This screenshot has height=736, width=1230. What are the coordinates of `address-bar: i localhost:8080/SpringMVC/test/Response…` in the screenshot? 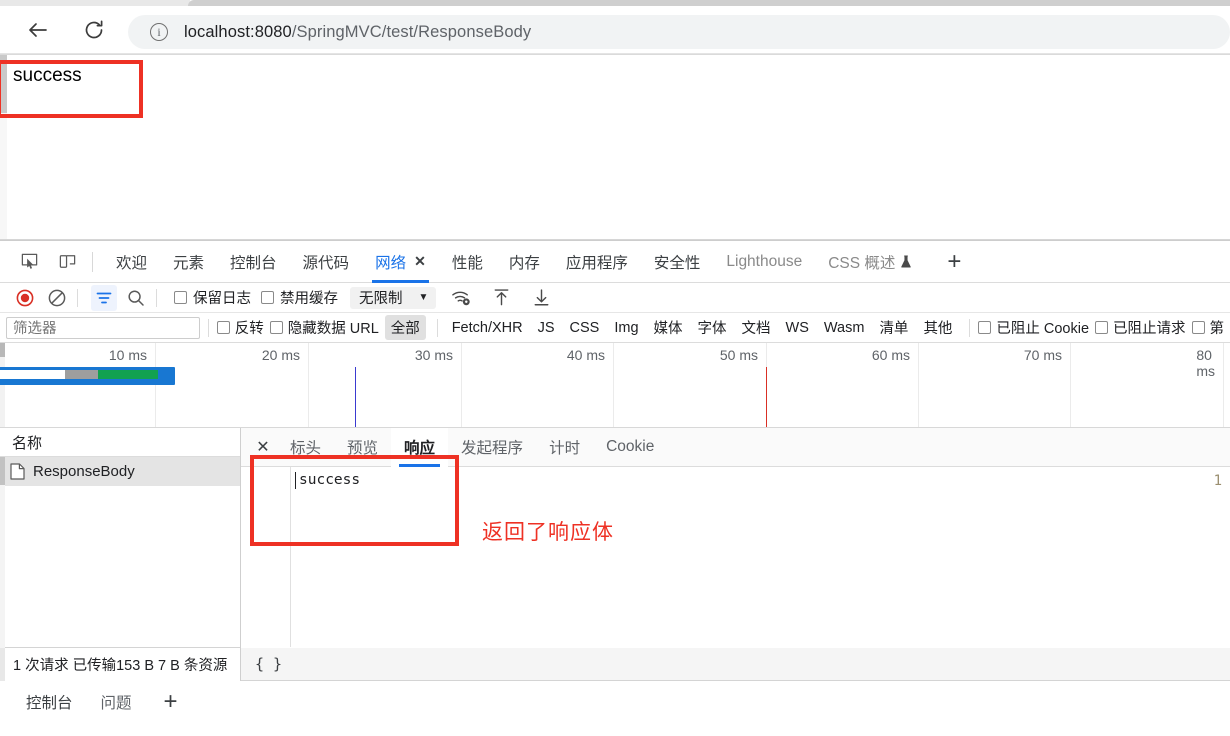 It's located at (679, 32).